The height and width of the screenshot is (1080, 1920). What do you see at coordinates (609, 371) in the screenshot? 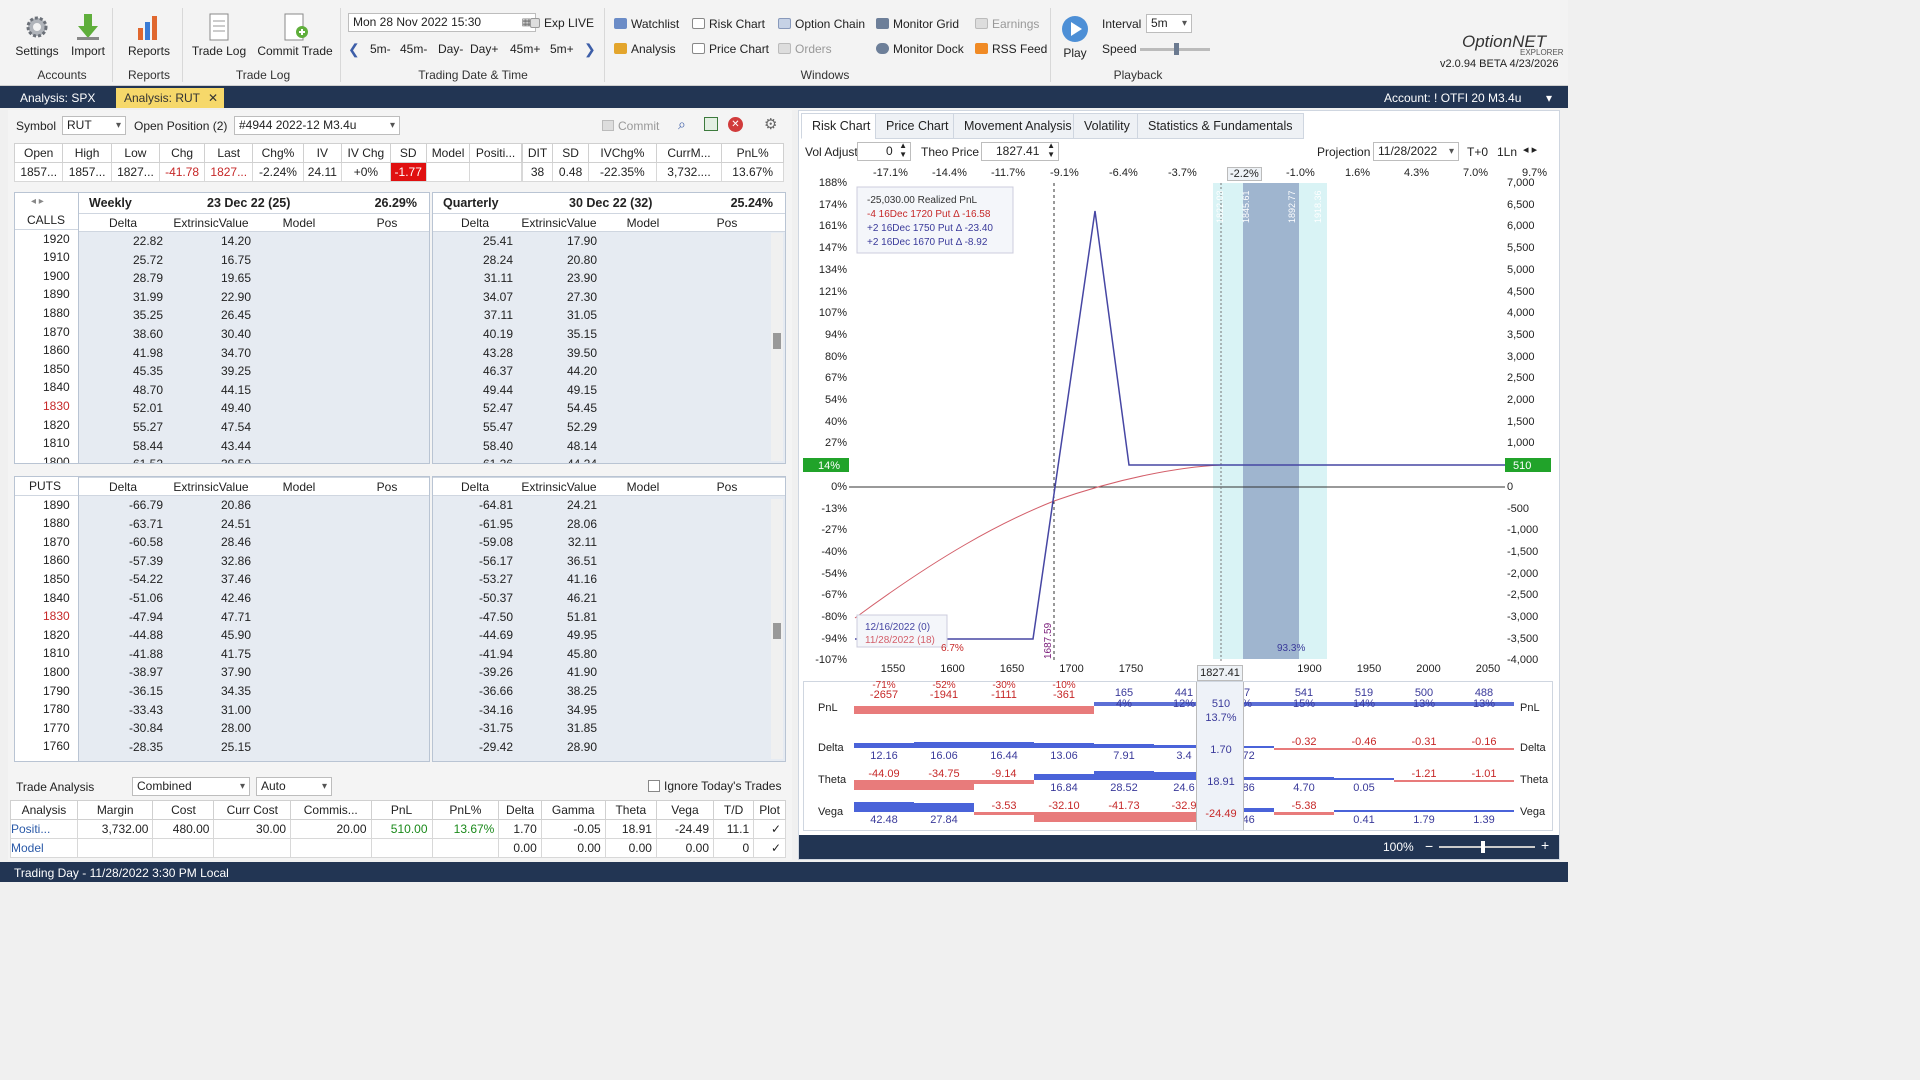
I see `chain-row: 46.37 44.20` at bounding box center [609, 371].